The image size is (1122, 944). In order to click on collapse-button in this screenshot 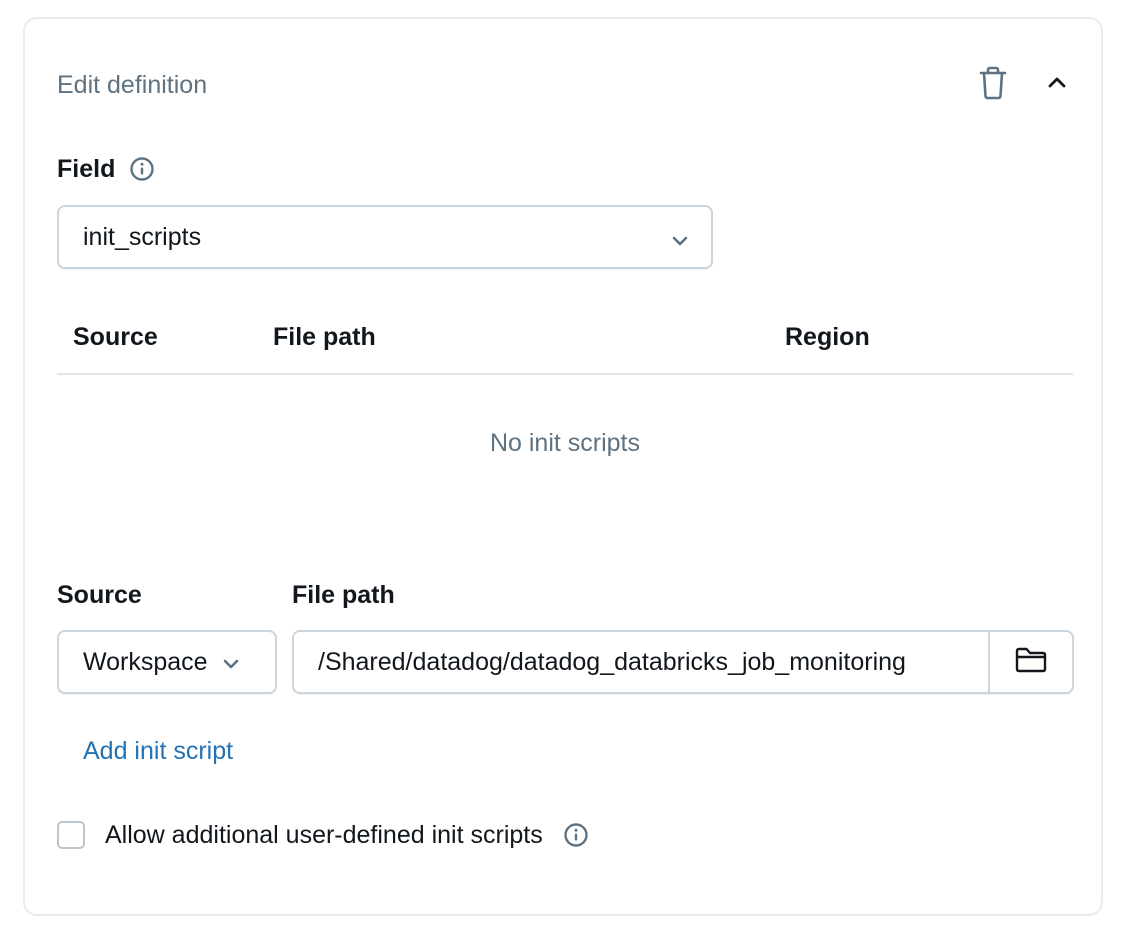, I will do `click(1057, 85)`.